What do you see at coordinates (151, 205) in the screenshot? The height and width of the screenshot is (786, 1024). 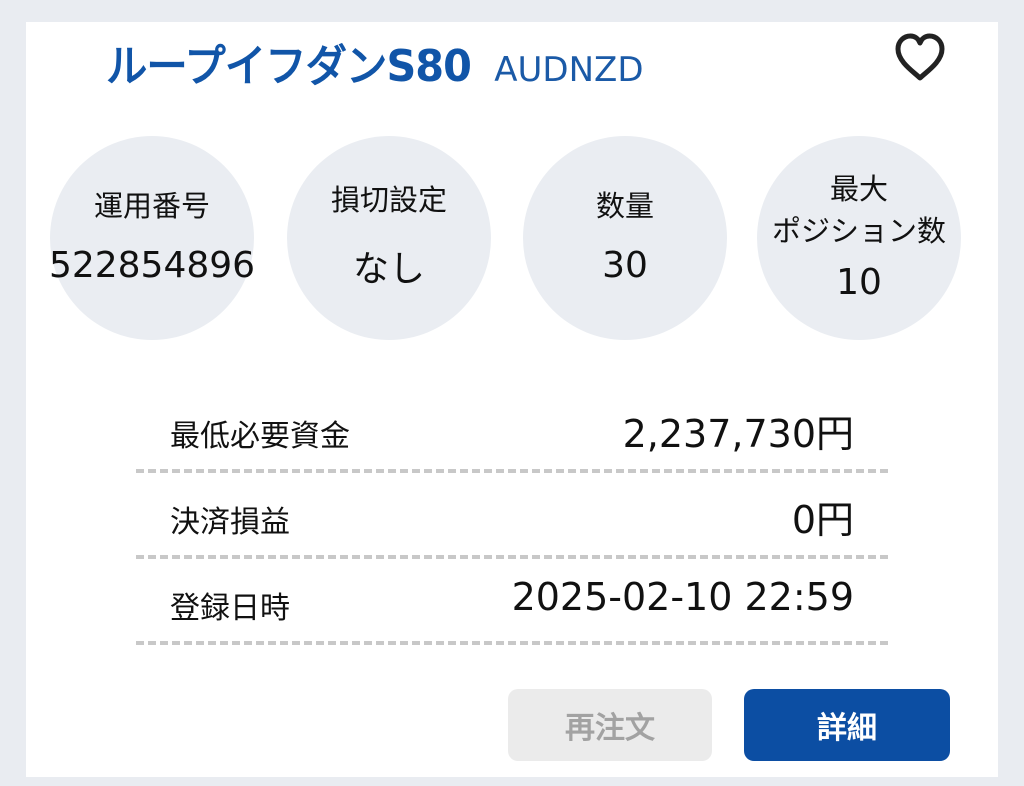 I see `stat-label: 運用番号` at bounding box center [151, 205].